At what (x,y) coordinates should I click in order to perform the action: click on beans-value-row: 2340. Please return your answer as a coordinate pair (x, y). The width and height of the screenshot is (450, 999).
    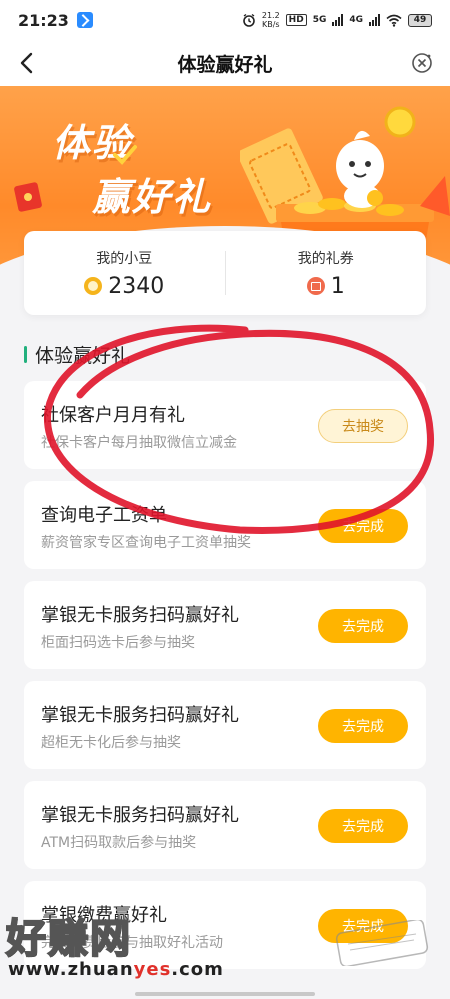
    Looking at the image, I should click on (124, 286).